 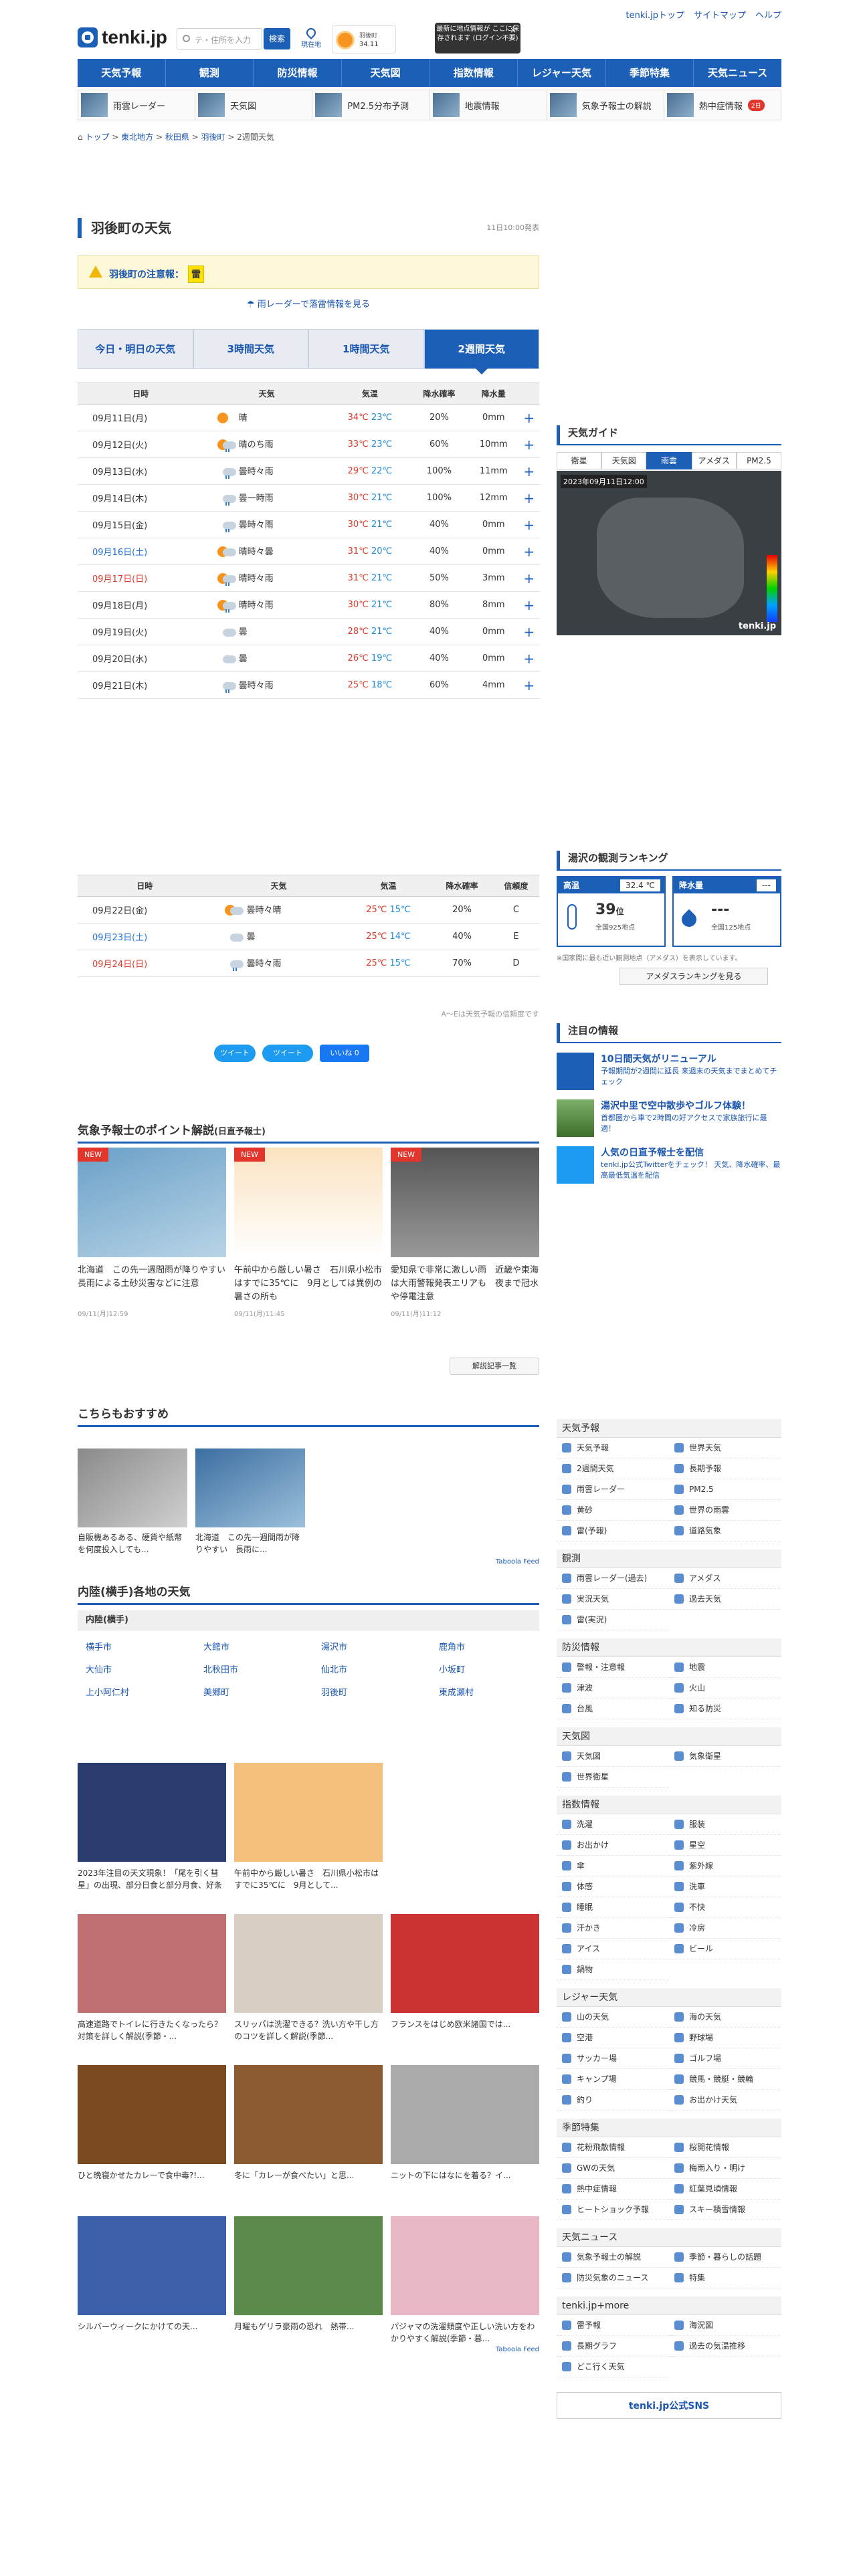 I want to click on menu-item: 季節・暮らしの話題, so click(x=725, y=2257).